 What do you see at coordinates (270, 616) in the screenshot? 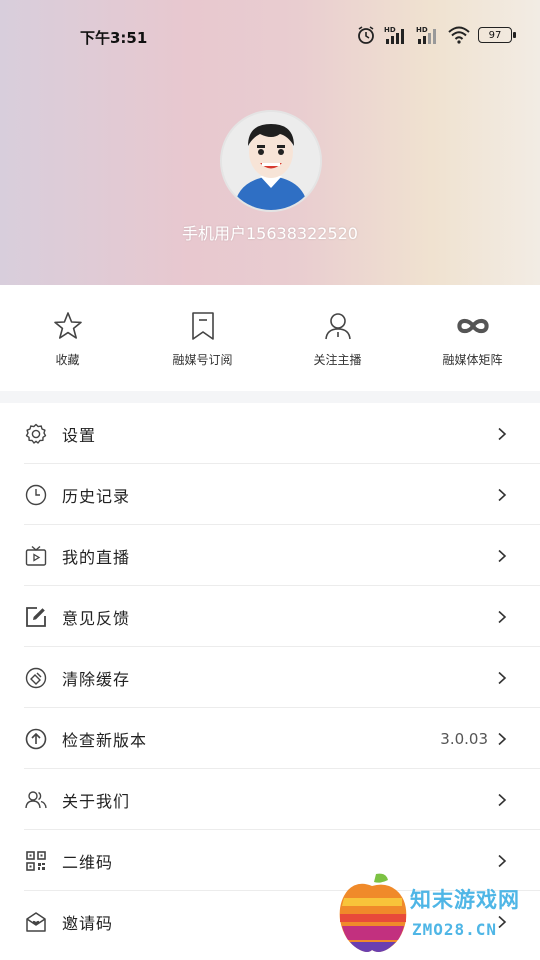
I see `menu-item-feedback: 意见反馈` at bounding box center [270, 616].